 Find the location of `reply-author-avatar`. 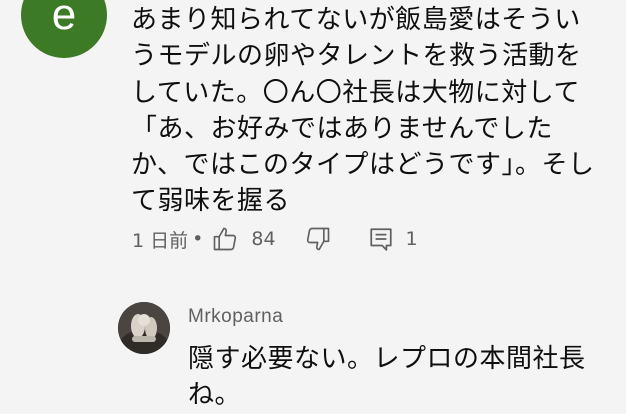

reply-author-avatar is located at coordinates (144, 328).